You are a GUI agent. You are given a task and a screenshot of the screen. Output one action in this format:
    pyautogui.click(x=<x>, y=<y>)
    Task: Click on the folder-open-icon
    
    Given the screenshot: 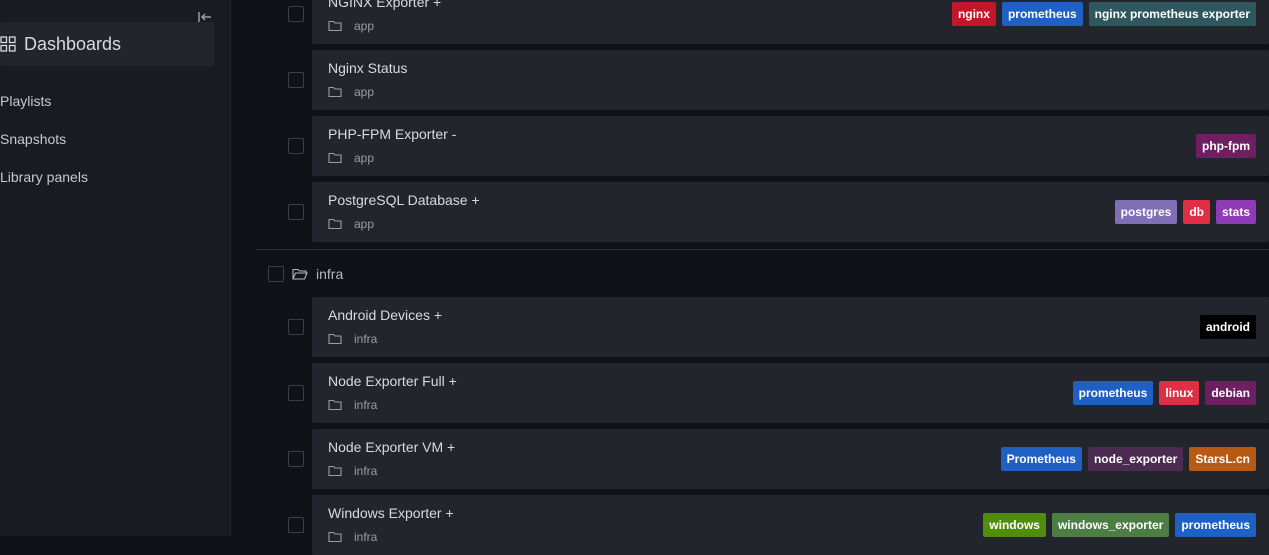 What is the action you would take?
    pyautogui.click(x=300, y=274)
    